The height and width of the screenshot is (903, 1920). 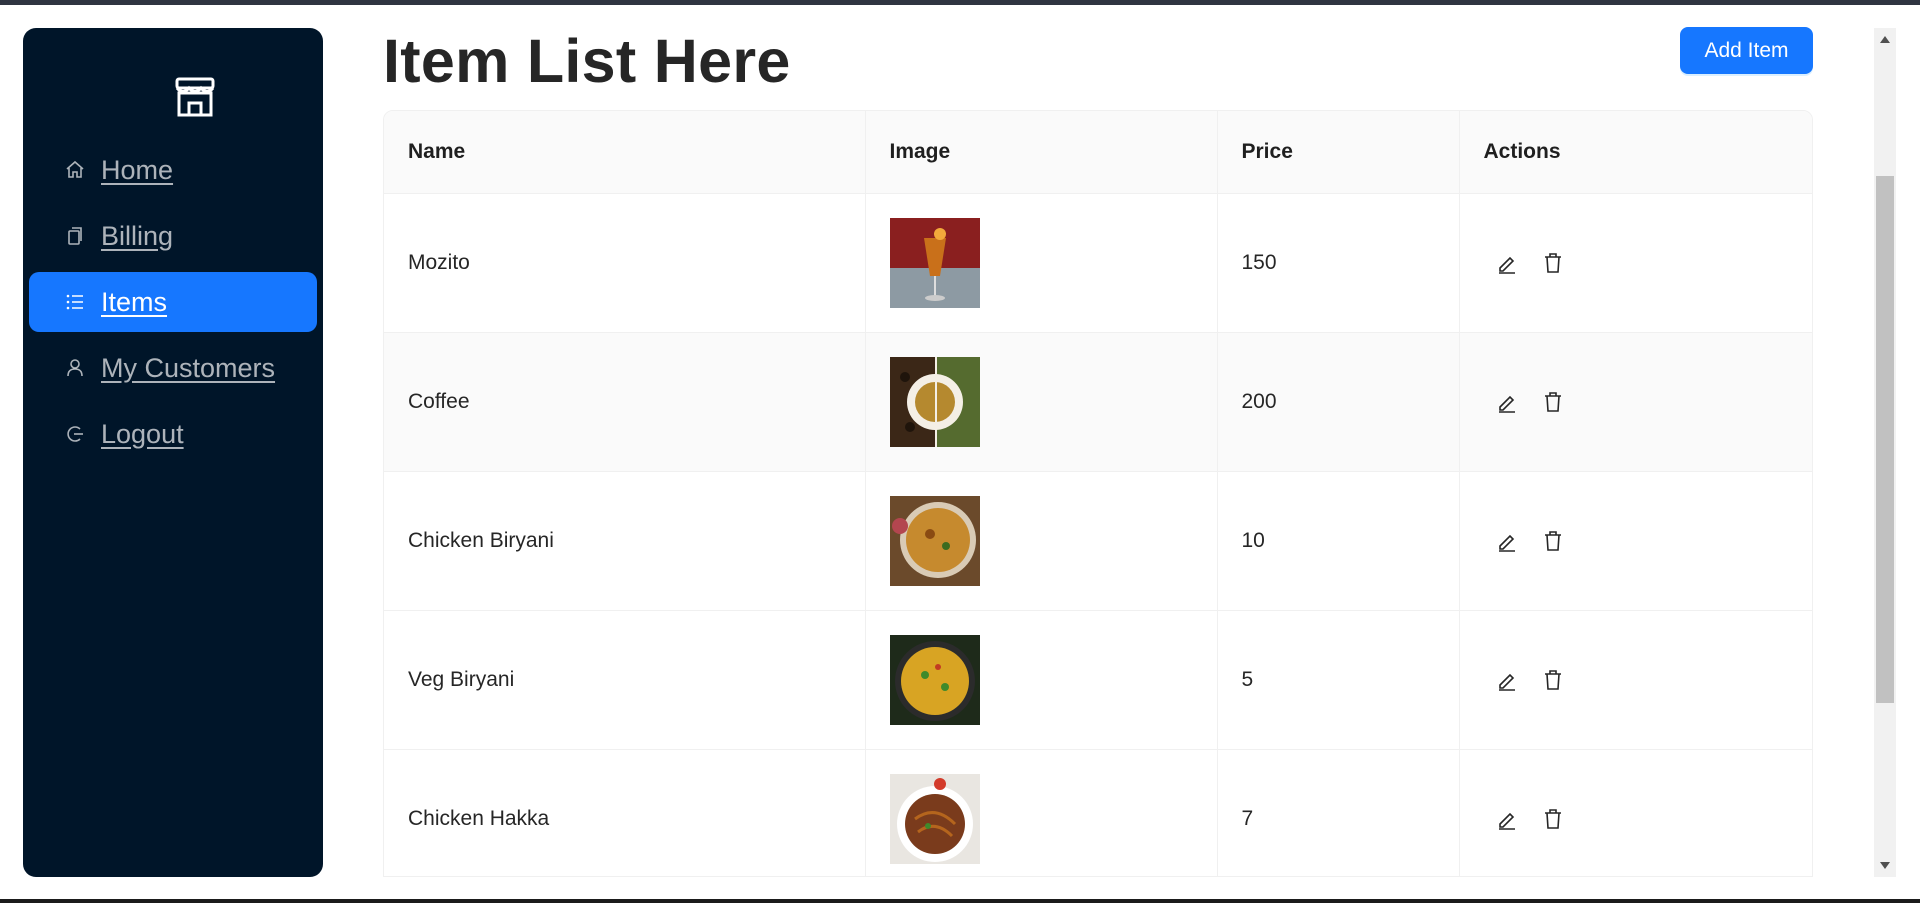 What do you see at coordinates (1338, 263) in the screenshot?
I see `item-price: 150` at bounding box center [1338, 263].